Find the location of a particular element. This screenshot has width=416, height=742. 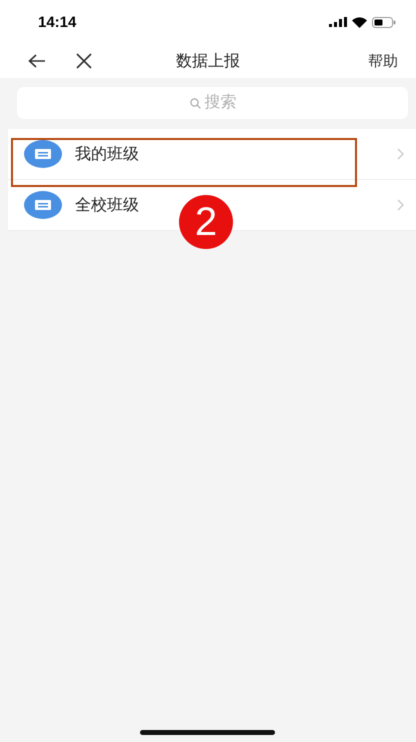

help-button: 帮助 is located at coordinates (383, 61).